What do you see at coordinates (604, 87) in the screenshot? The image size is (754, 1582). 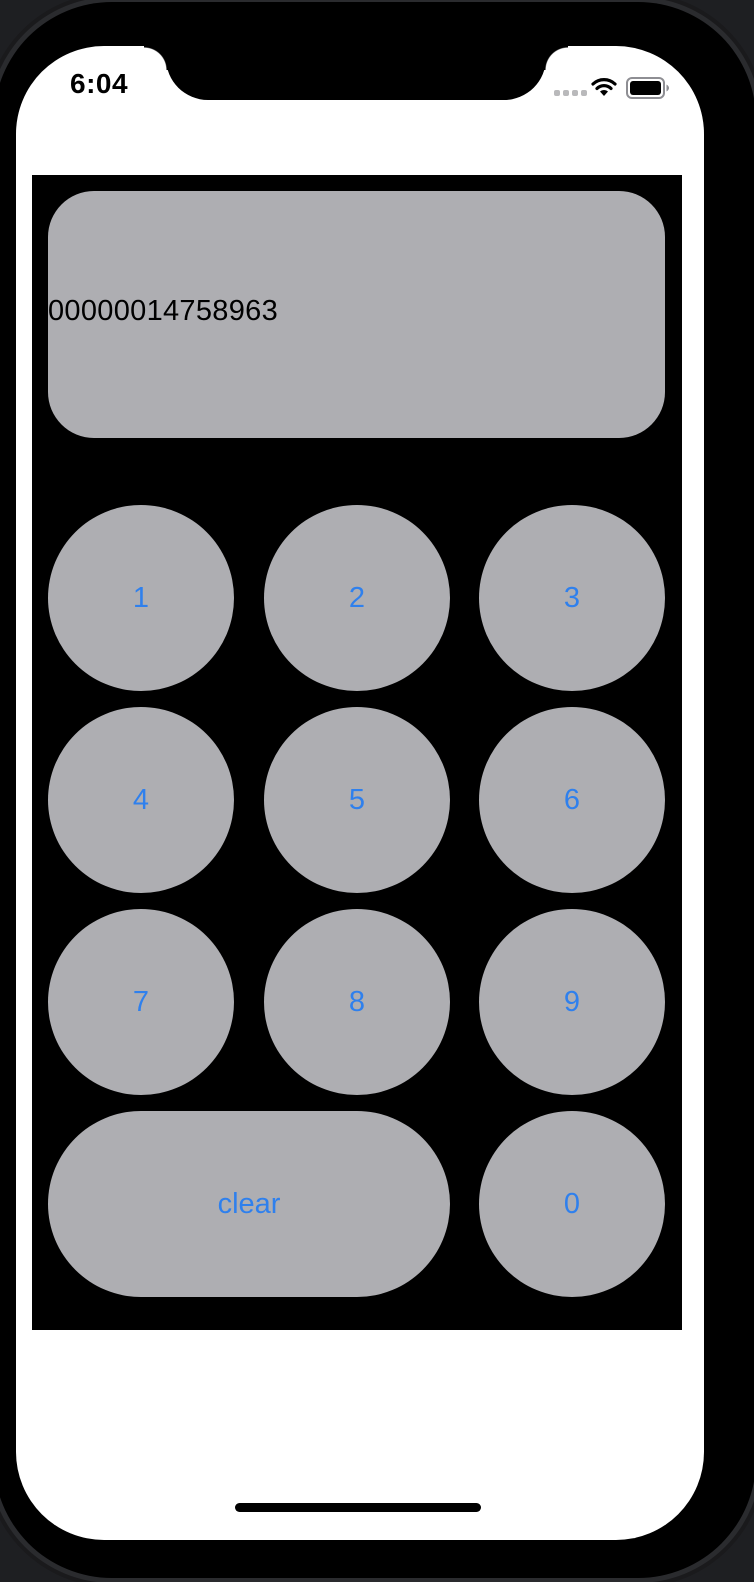 I see `wifi-icon` at bounding box center [604, 87].